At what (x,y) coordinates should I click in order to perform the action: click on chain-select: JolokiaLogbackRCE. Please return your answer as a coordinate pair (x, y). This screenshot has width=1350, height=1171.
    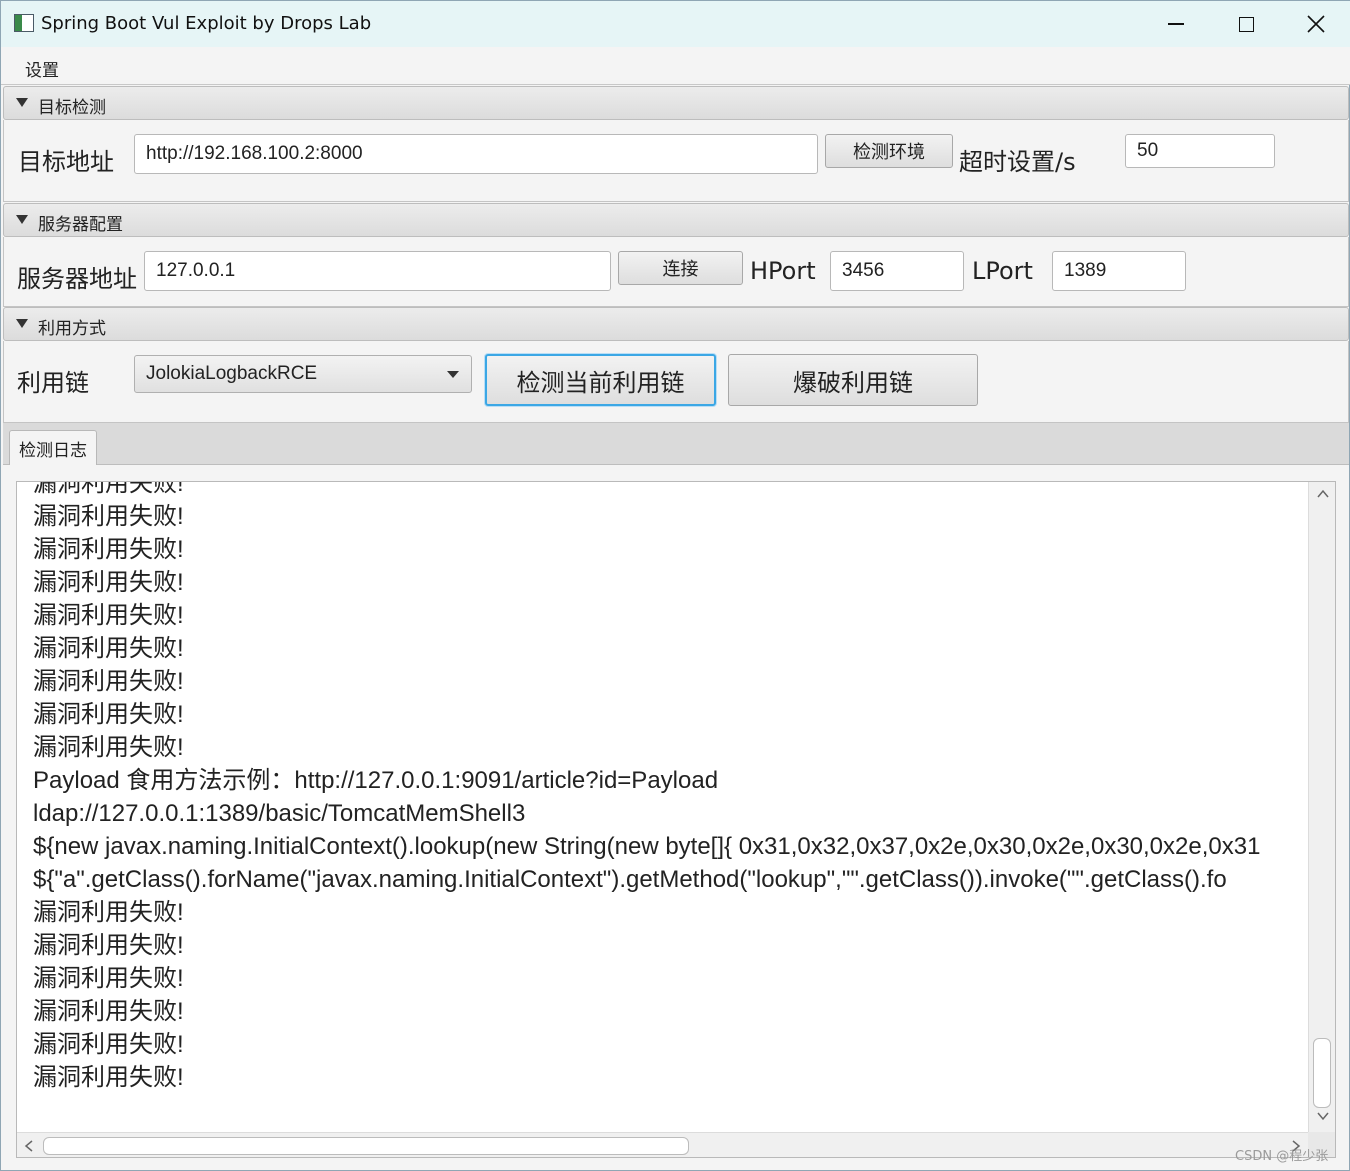
    Looking at the image, I should click on (303, 374).